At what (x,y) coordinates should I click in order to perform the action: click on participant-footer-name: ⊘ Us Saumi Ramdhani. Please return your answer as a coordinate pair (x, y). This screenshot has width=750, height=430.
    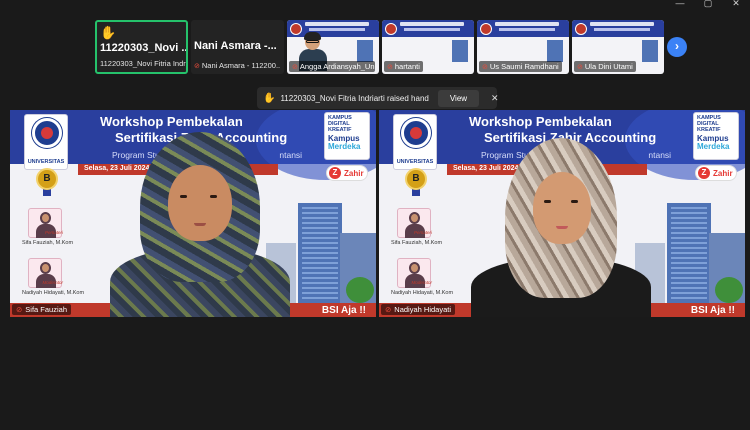
    Looking at the image, I should click on (520, 66).